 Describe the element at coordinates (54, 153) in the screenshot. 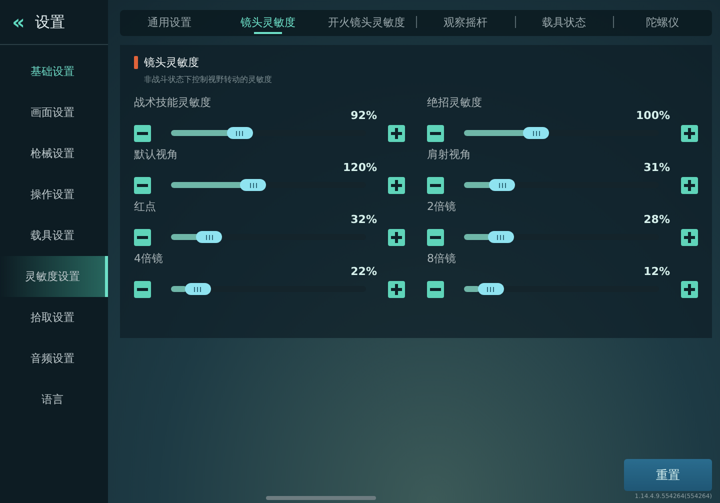

I see `sidebar-item: 枪械设置` at that location.